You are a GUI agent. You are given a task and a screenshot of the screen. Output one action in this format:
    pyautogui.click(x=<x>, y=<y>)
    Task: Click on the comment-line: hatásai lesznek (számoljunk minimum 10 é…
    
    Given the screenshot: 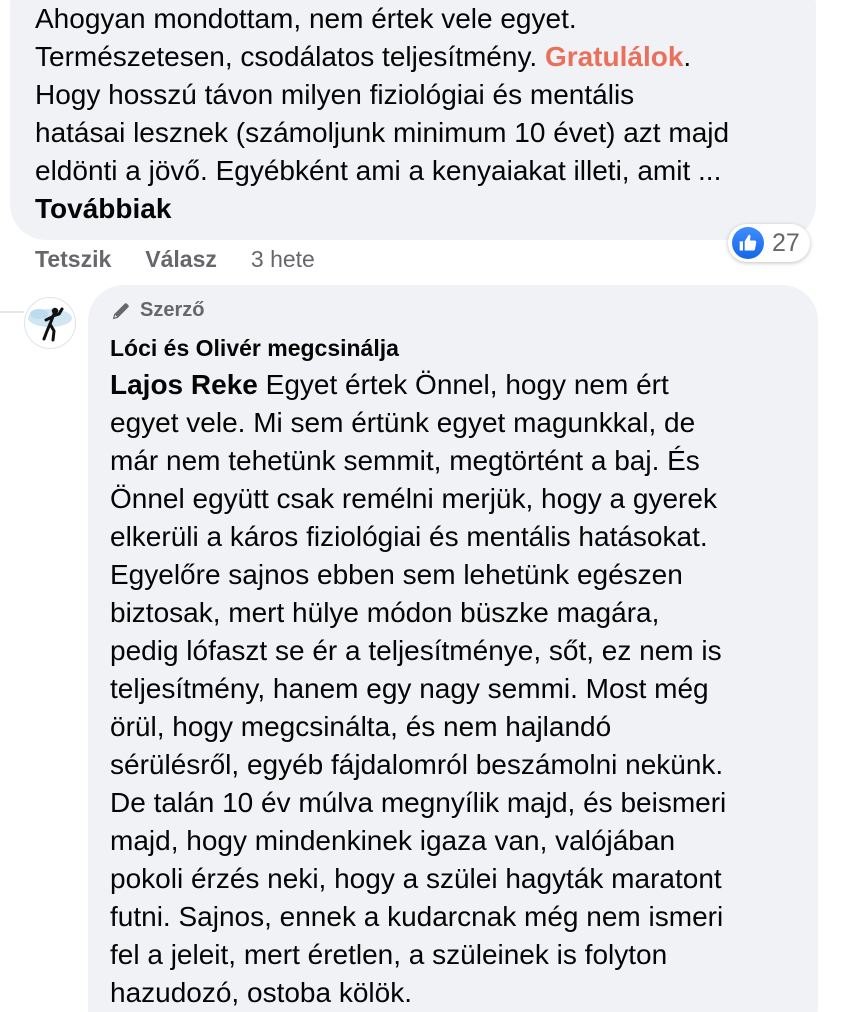 What is the action you would take?
    pyautogui.click(x=382, y=132)
    